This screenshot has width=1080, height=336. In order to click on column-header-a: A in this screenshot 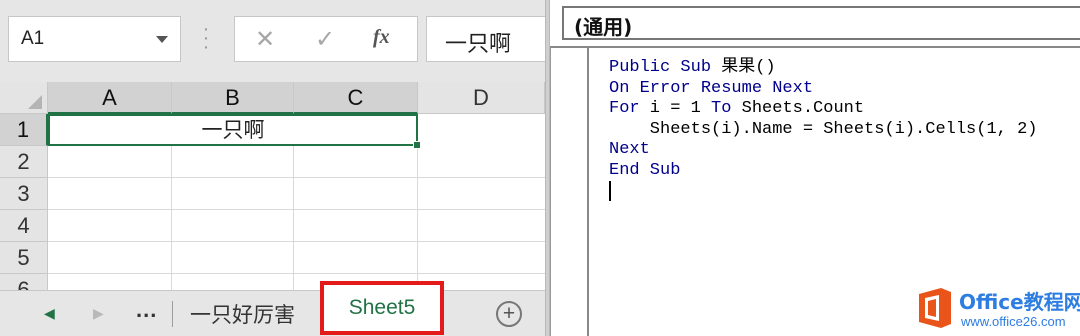, I will do `click(110, 98)`.